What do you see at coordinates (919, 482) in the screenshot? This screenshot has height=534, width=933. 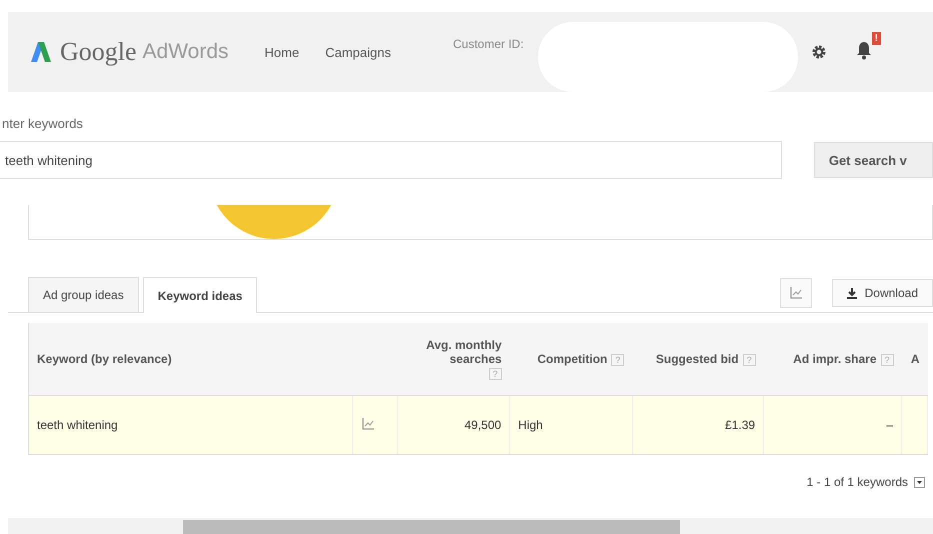 I see `dropdown-icon` at bounding box center [919, 482].